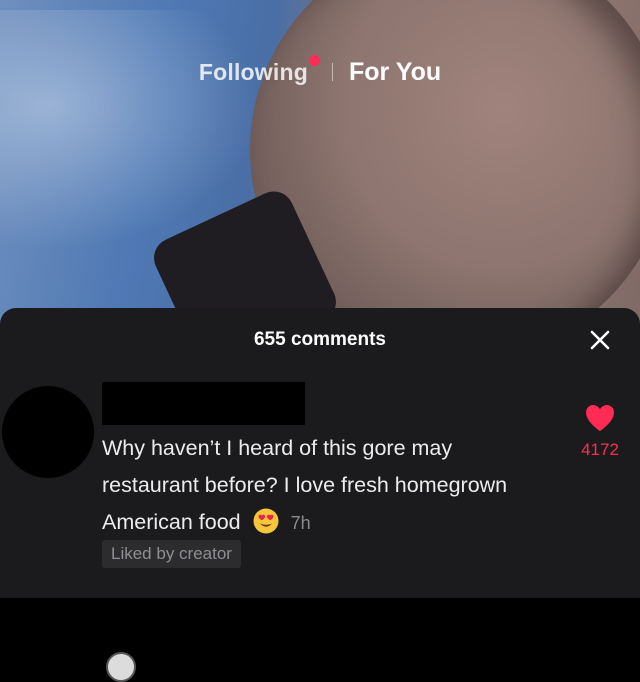 Image resolution: width=640 pixels, height=682 pixels. Describe the element at coordinates (395, 72) in the screenshot. I see `tab-for-you: For You` at that location.